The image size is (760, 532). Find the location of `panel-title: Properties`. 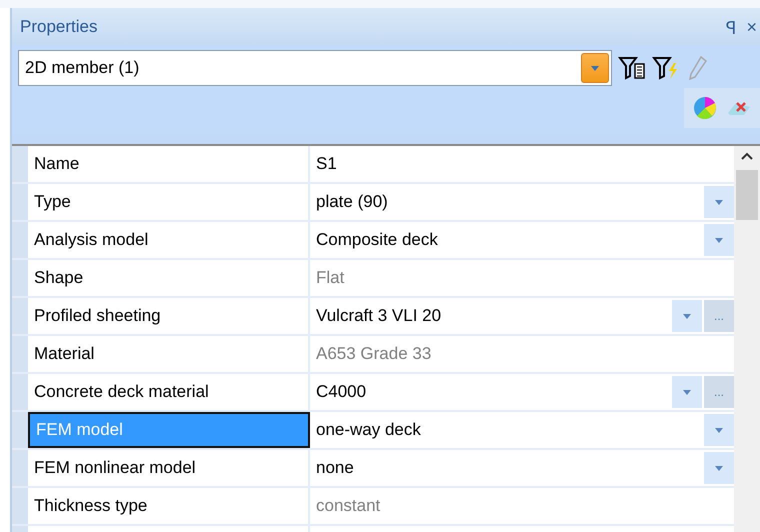

panel-title: Properties is located at coordinates (59, 27).